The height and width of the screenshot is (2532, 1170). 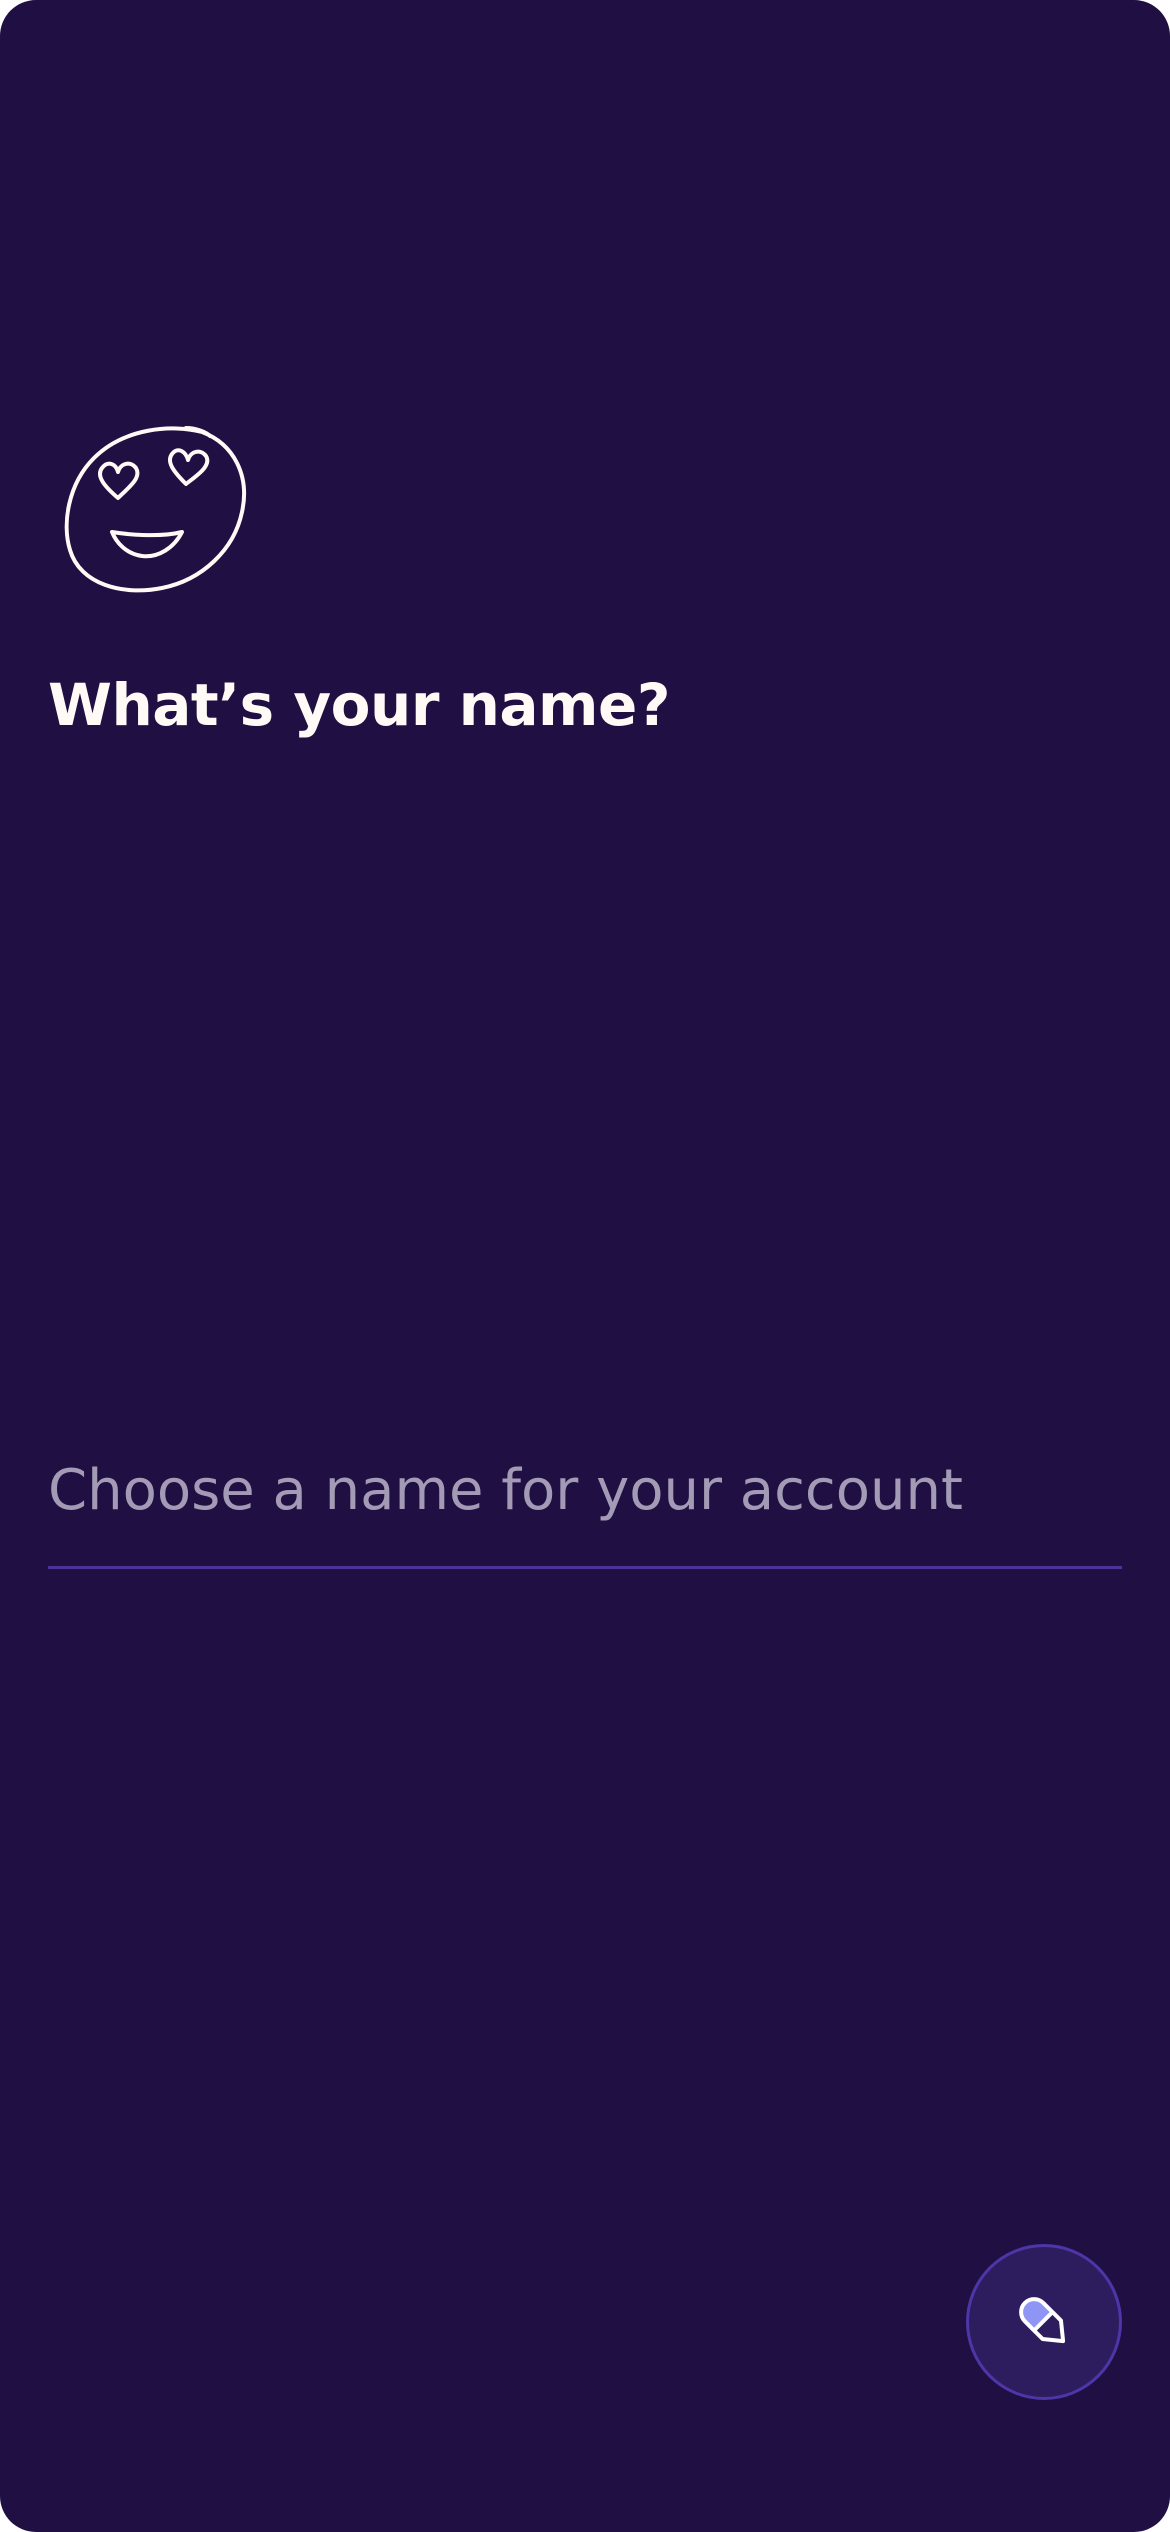 I want to click on pencil-icon, so click(x=1042, y=2320).